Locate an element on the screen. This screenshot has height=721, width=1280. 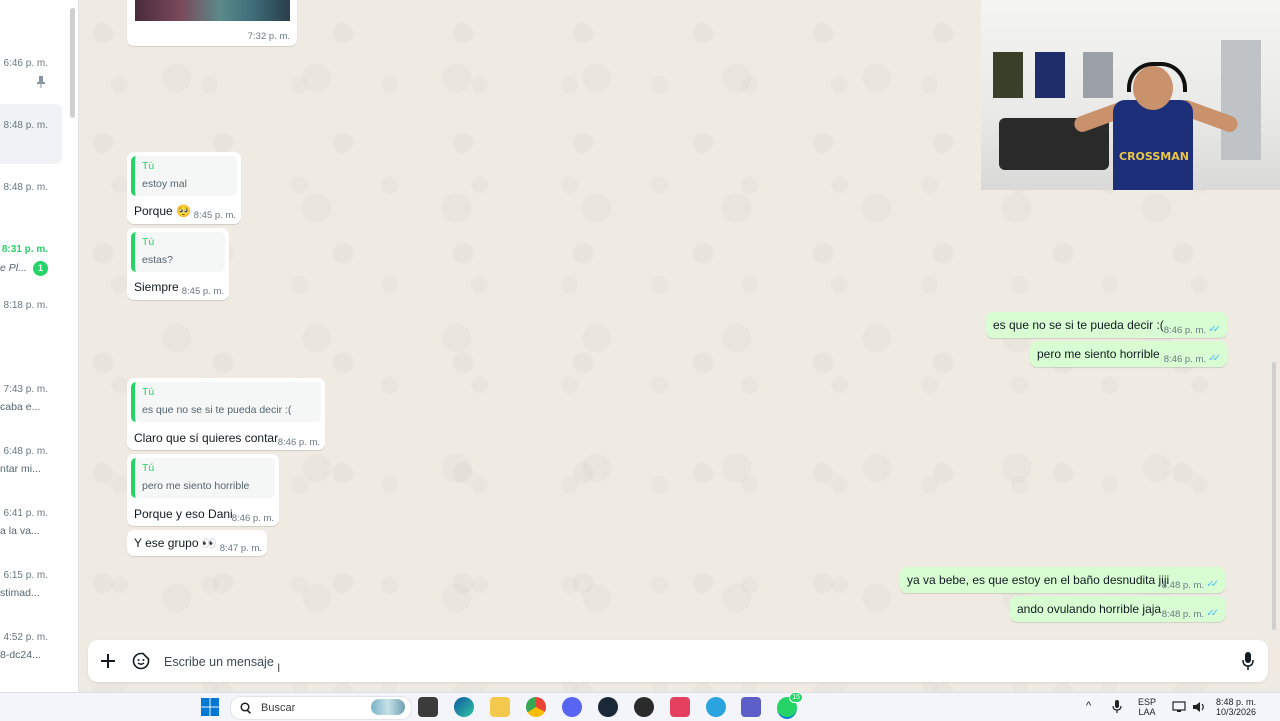
teams-icon is located at coordinates (751, 707).